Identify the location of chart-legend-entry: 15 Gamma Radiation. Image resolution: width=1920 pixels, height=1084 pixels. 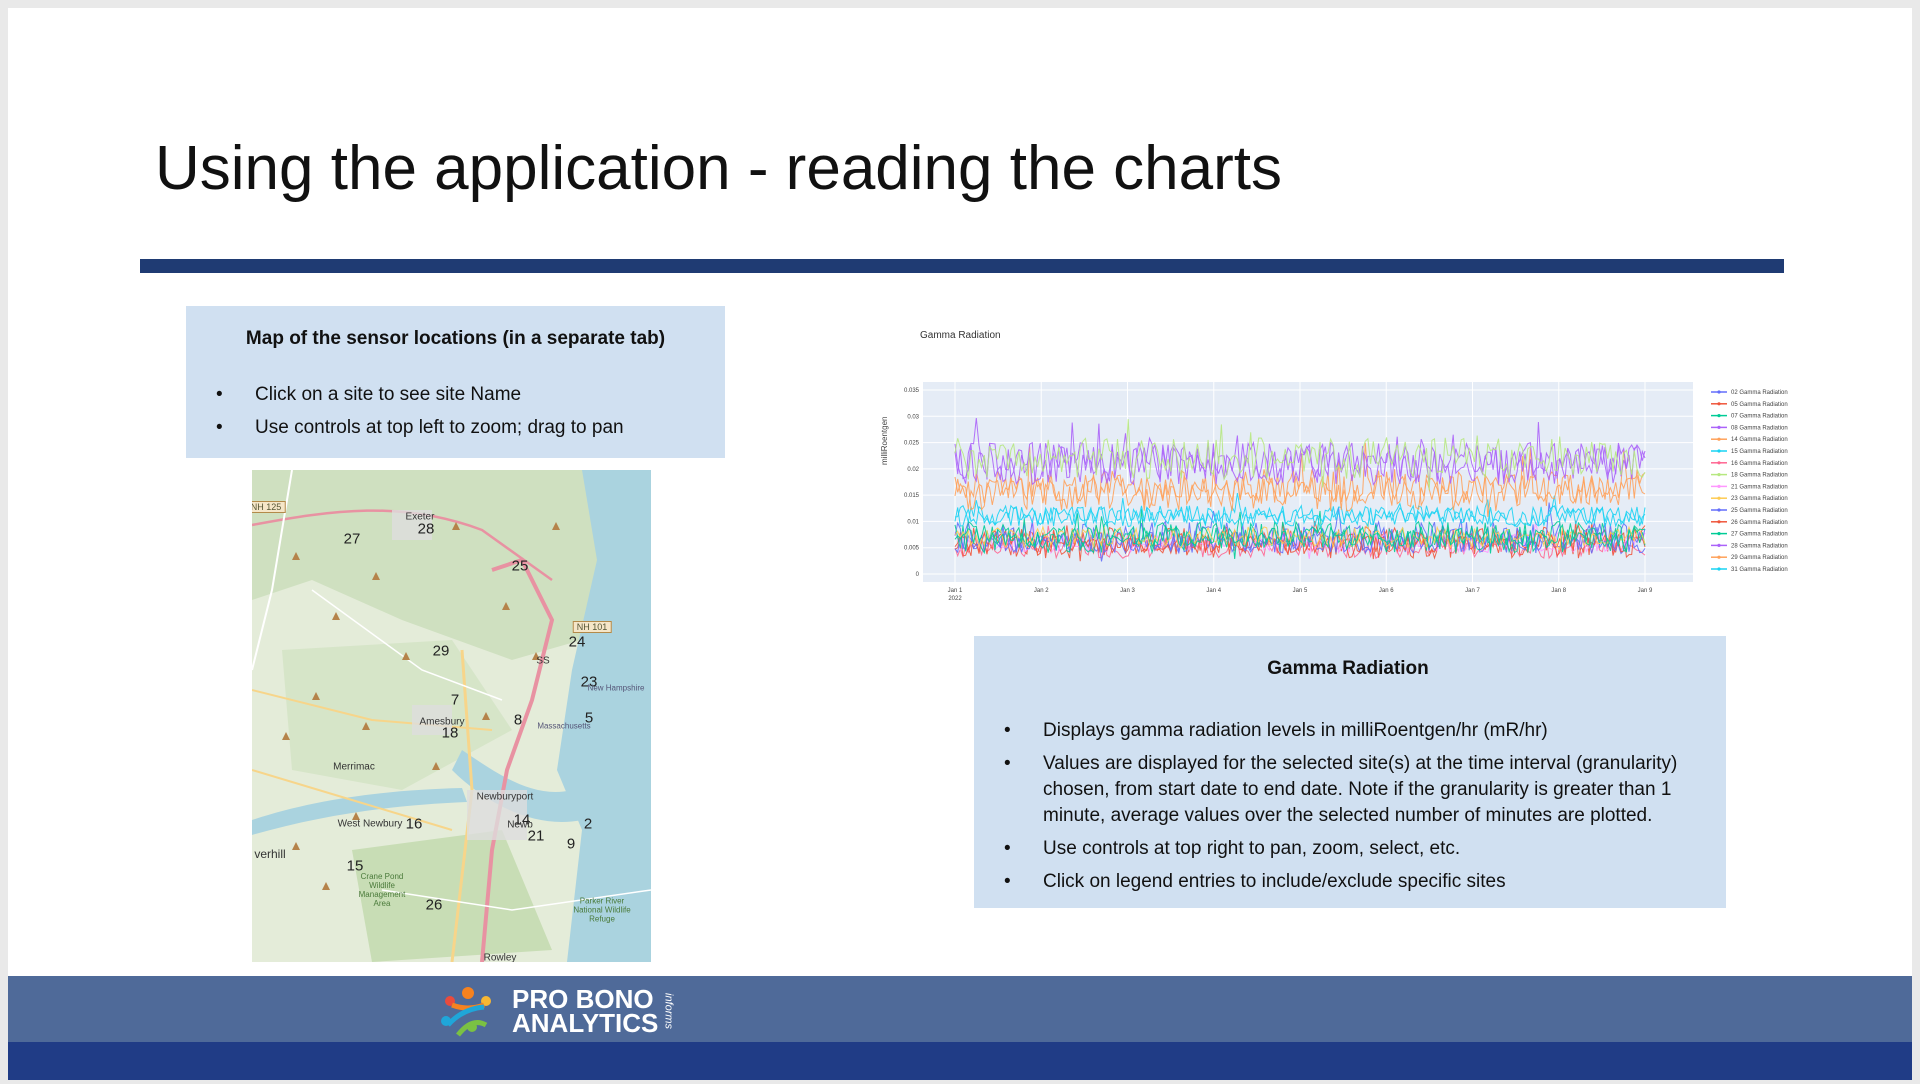
(1759, 452).